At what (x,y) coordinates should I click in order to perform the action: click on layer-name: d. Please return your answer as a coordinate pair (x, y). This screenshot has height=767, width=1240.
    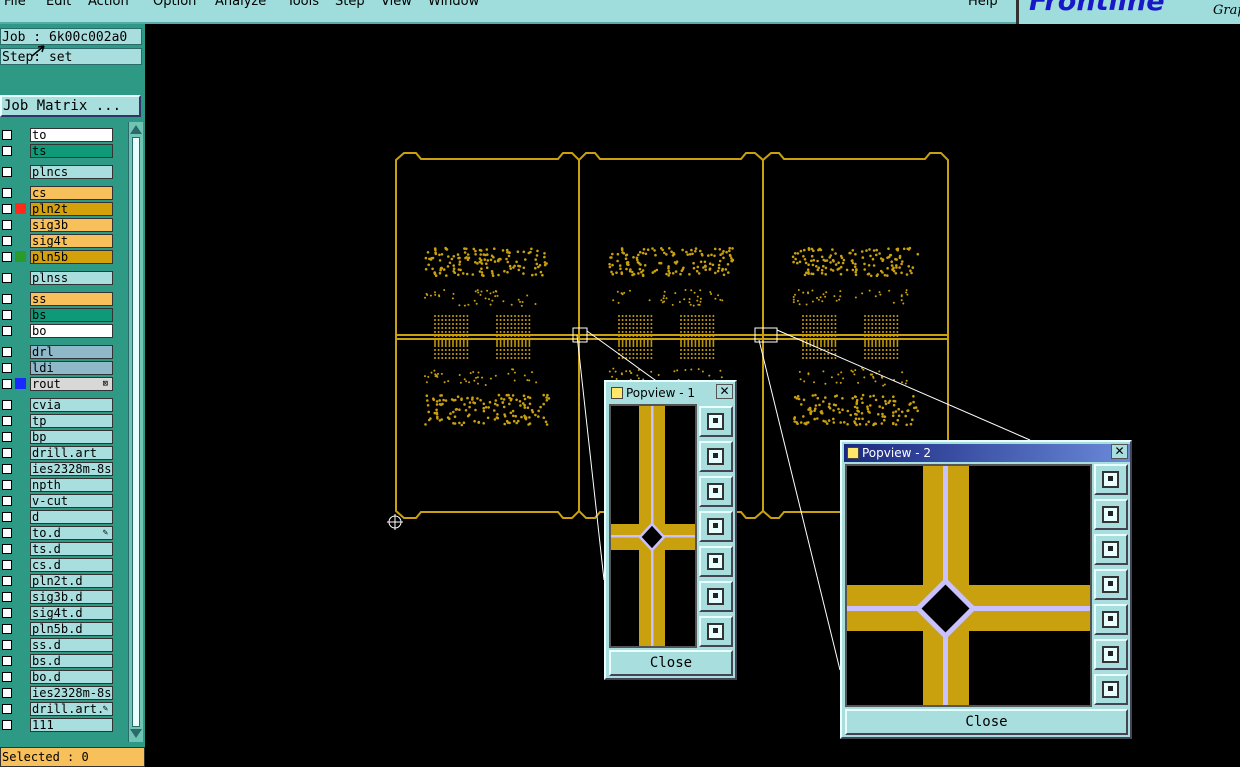
    Looking at the image, I should click on (71, 517).